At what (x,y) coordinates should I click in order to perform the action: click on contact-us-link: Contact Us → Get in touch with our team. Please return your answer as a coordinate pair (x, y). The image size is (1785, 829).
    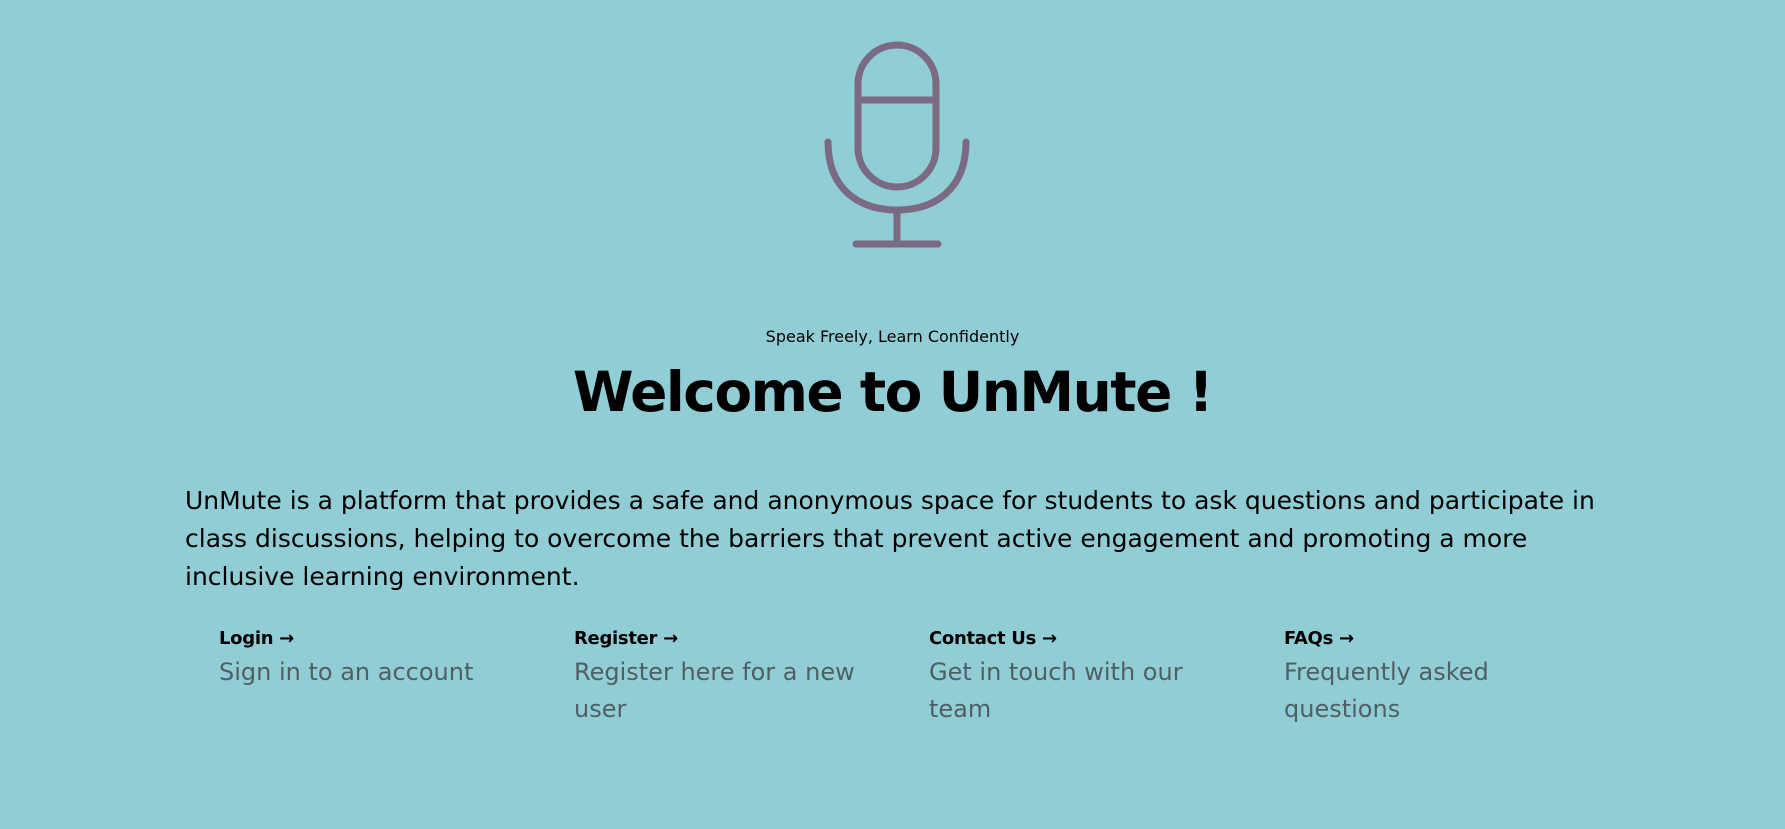
    Looking at the image, I should click on (1089, 677).